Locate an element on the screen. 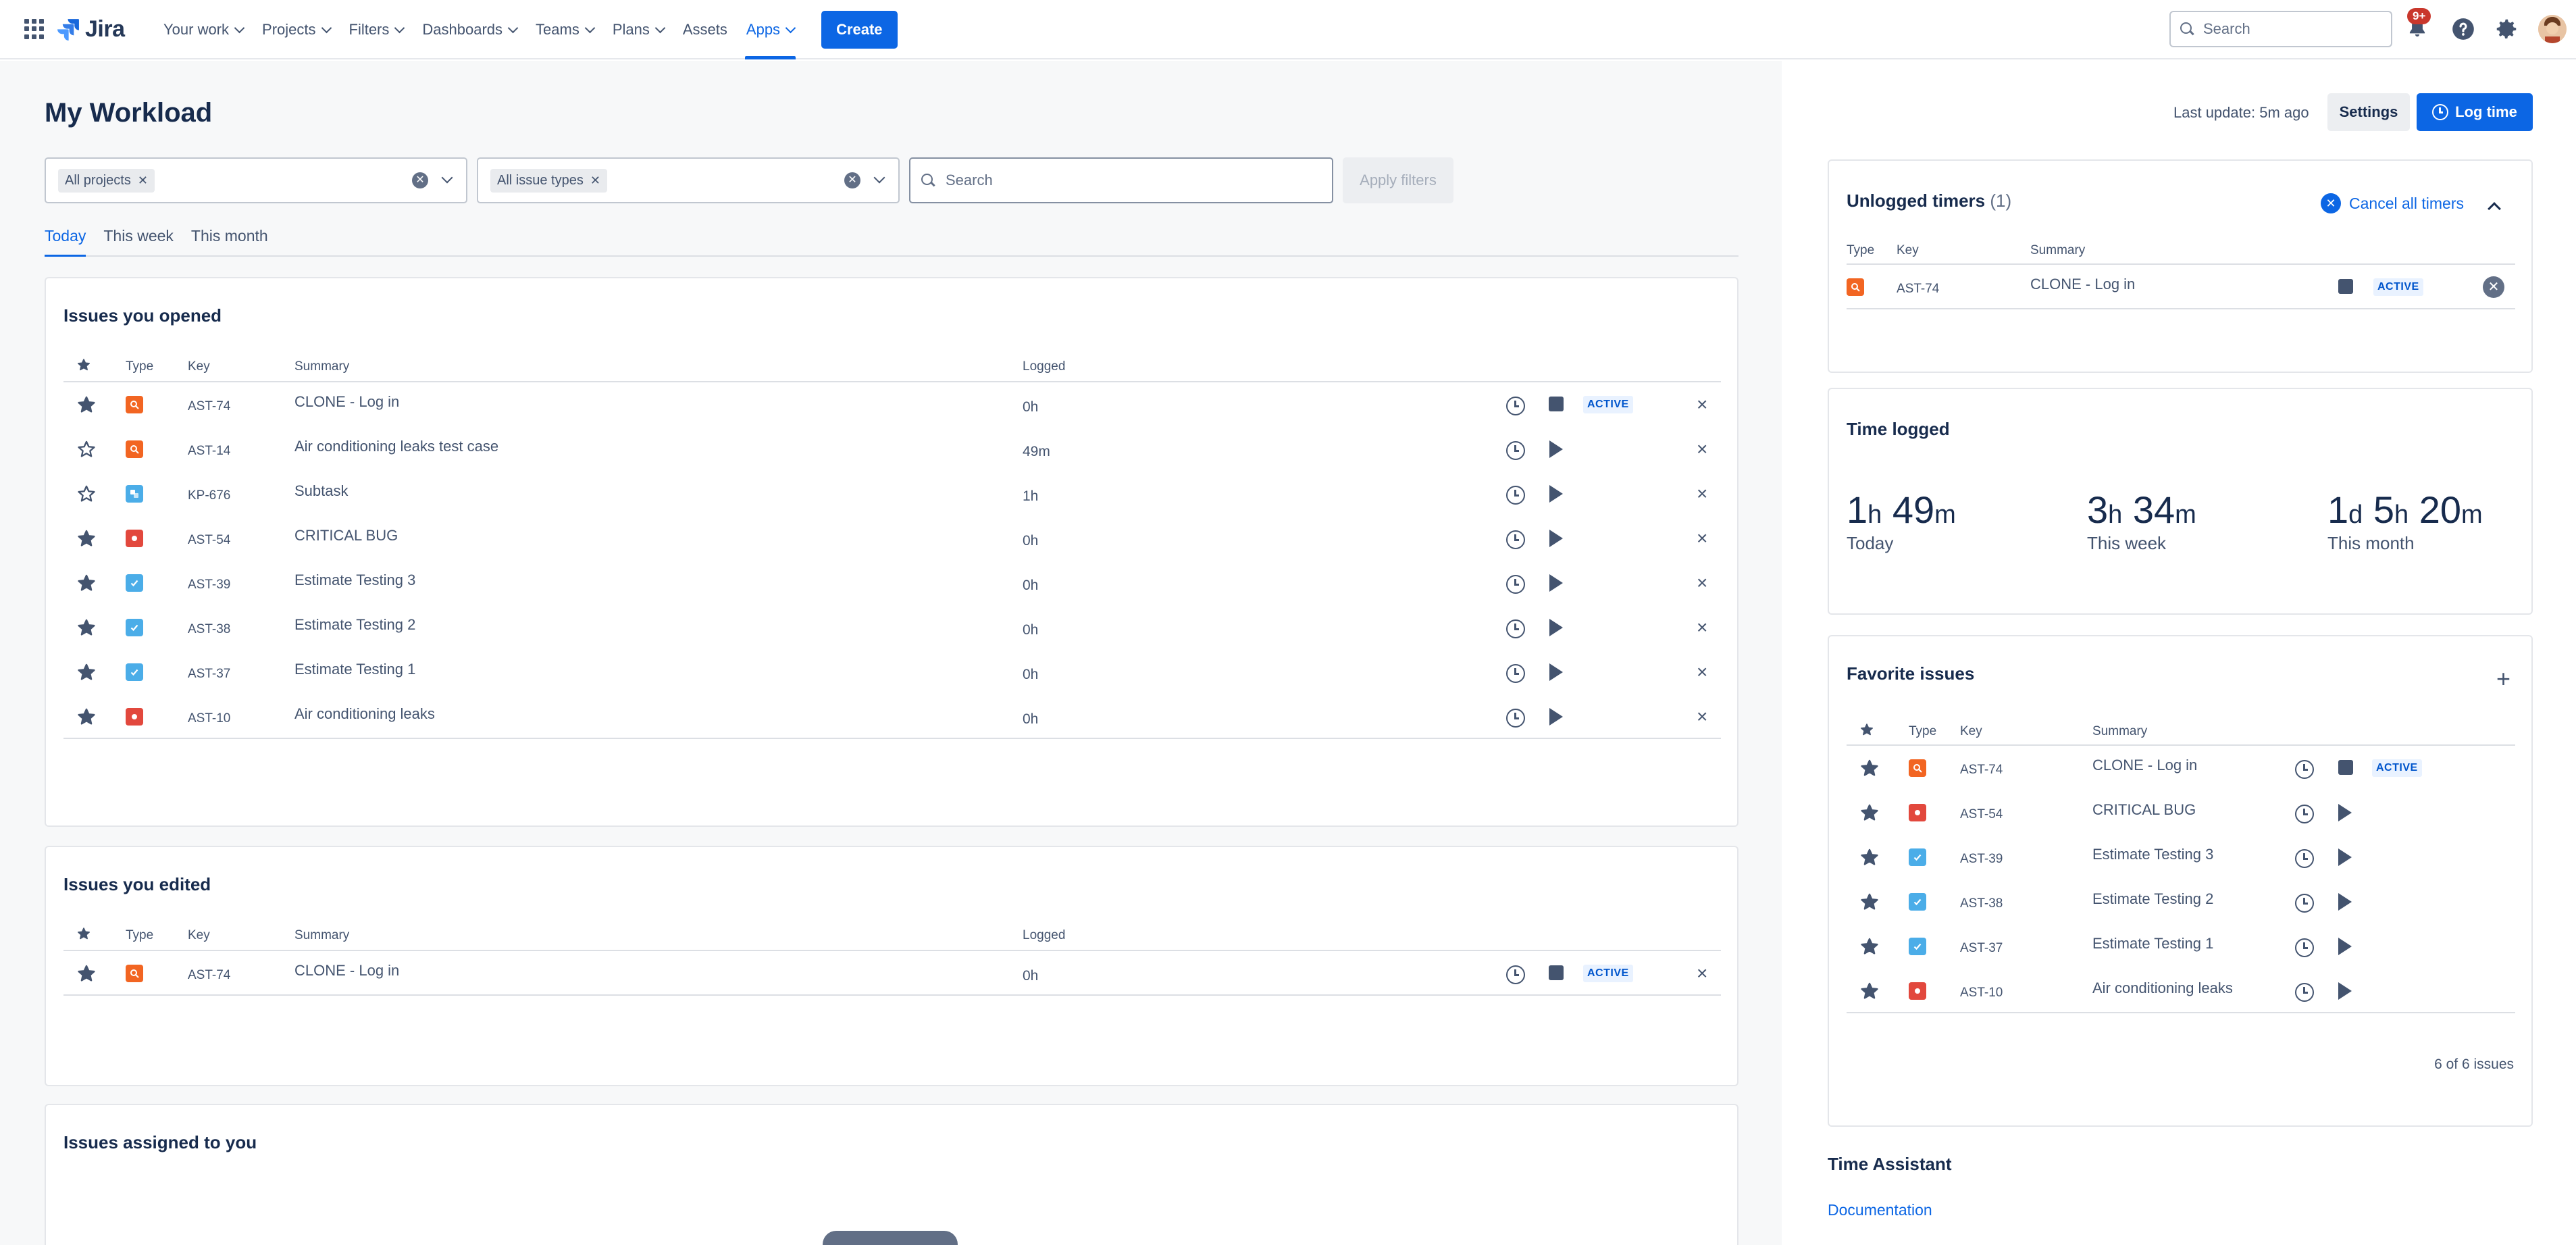 The image size is (2576, 1245). app-switcher-icon is located at coordinates (34, 29).